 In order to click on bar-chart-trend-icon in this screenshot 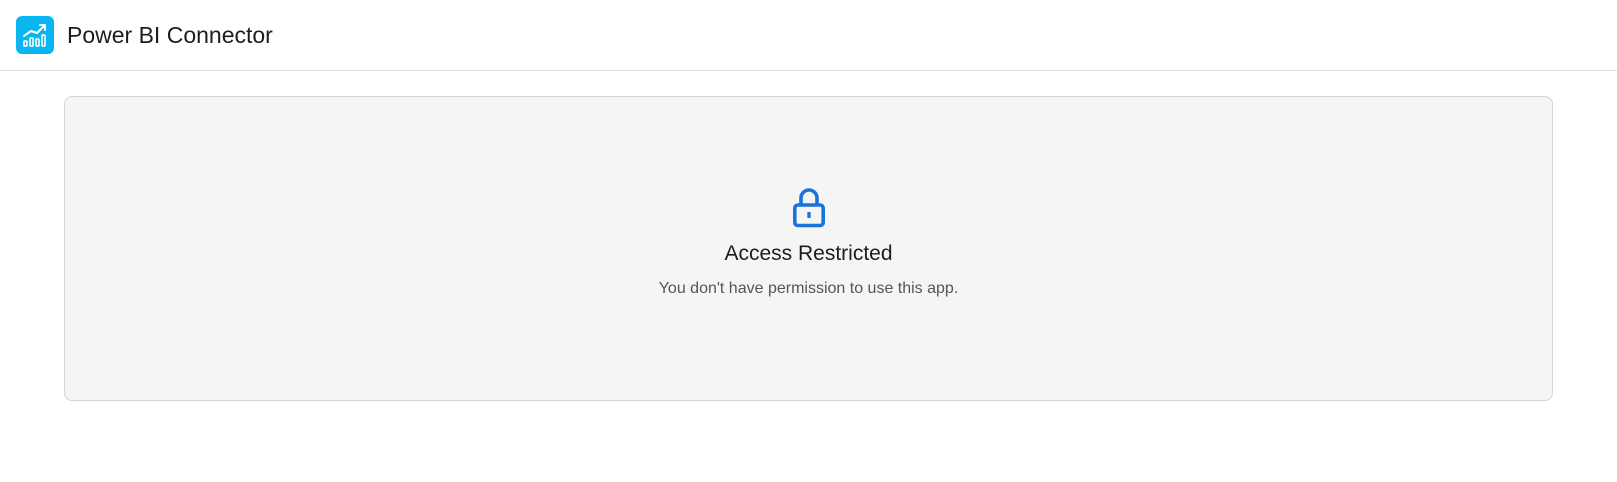, I will do `click(35, 35)`.